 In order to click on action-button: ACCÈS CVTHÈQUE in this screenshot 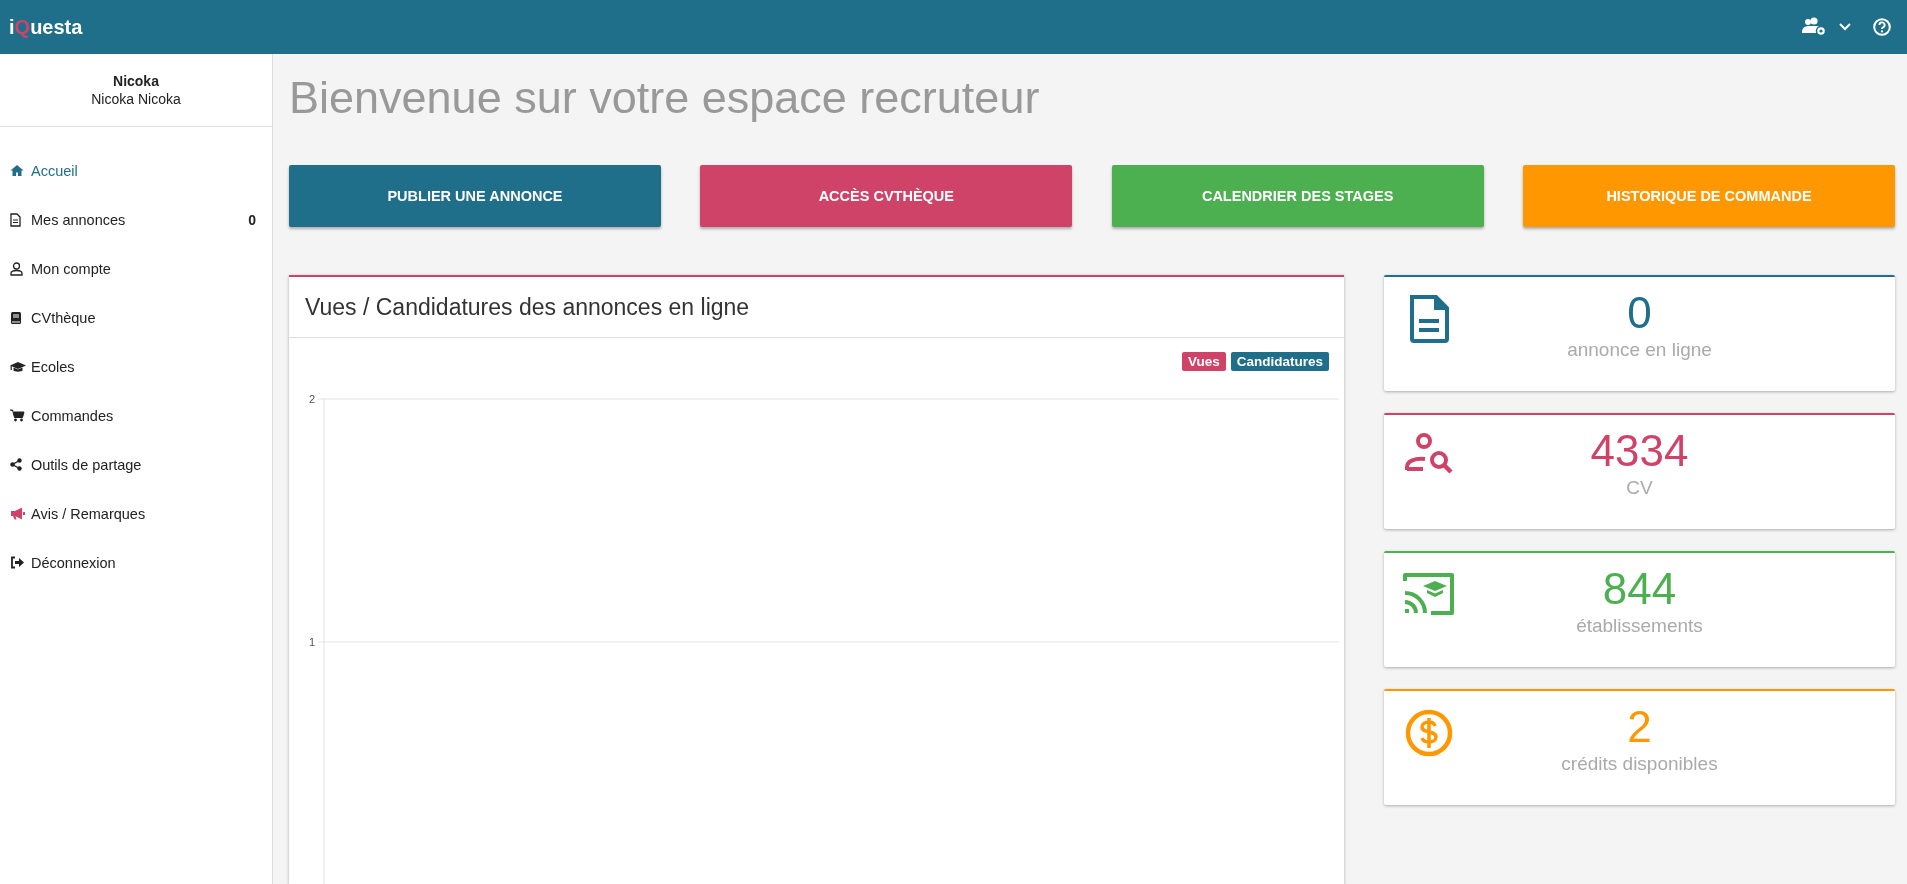, I will do `click(886, 196)`.